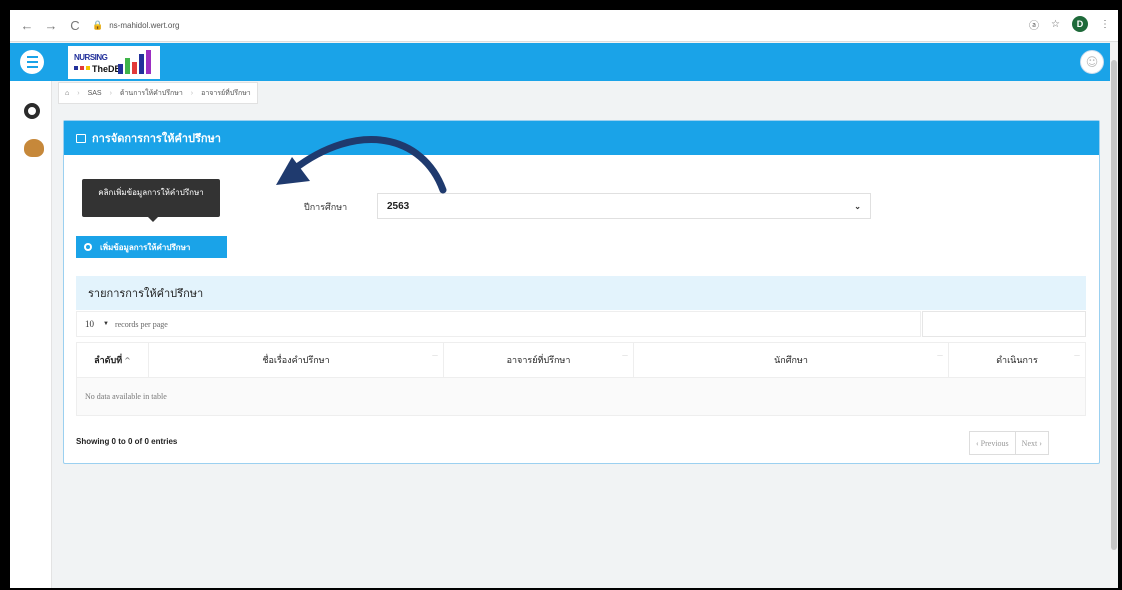  I want to click on page-length-select: 10 ▼, so click(97, 324).